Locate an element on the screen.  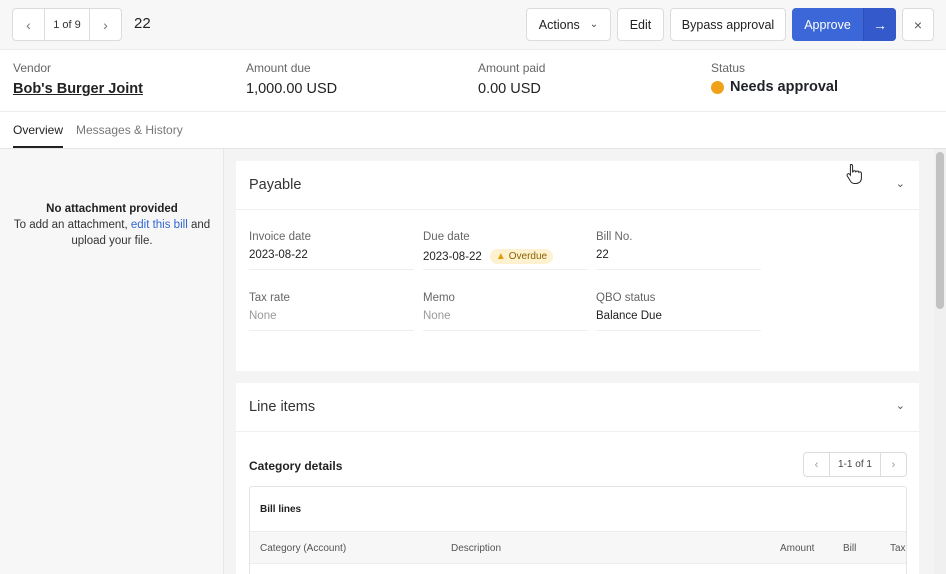
status-dot-icon is located at coordinates (717, 87).